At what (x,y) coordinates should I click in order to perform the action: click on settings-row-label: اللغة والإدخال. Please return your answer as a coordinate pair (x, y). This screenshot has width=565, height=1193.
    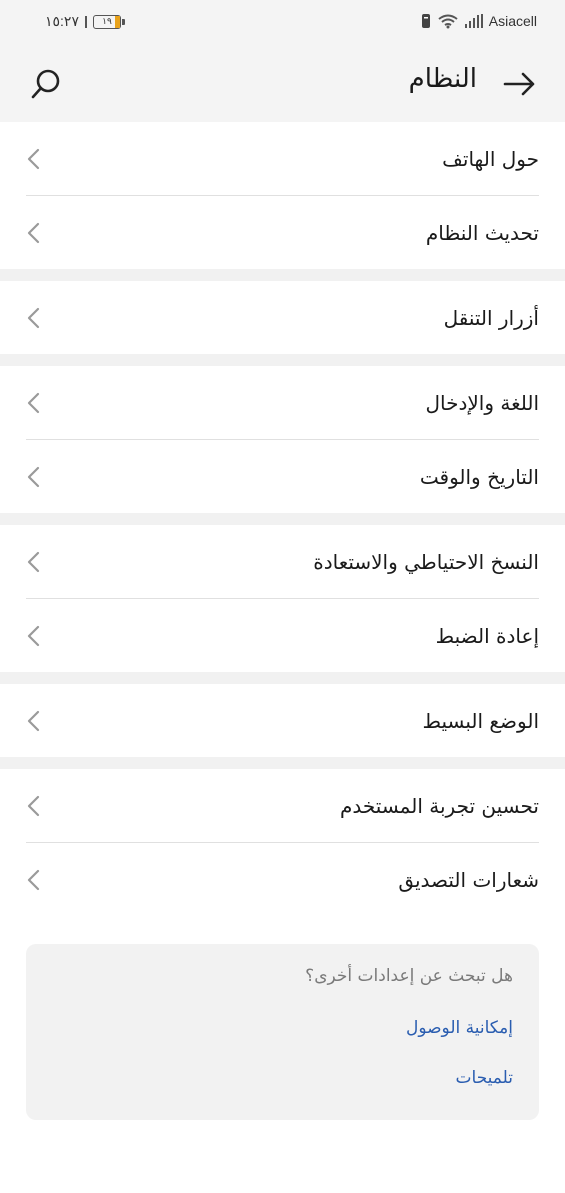
    Looking at the image, I should click on (482, 402).